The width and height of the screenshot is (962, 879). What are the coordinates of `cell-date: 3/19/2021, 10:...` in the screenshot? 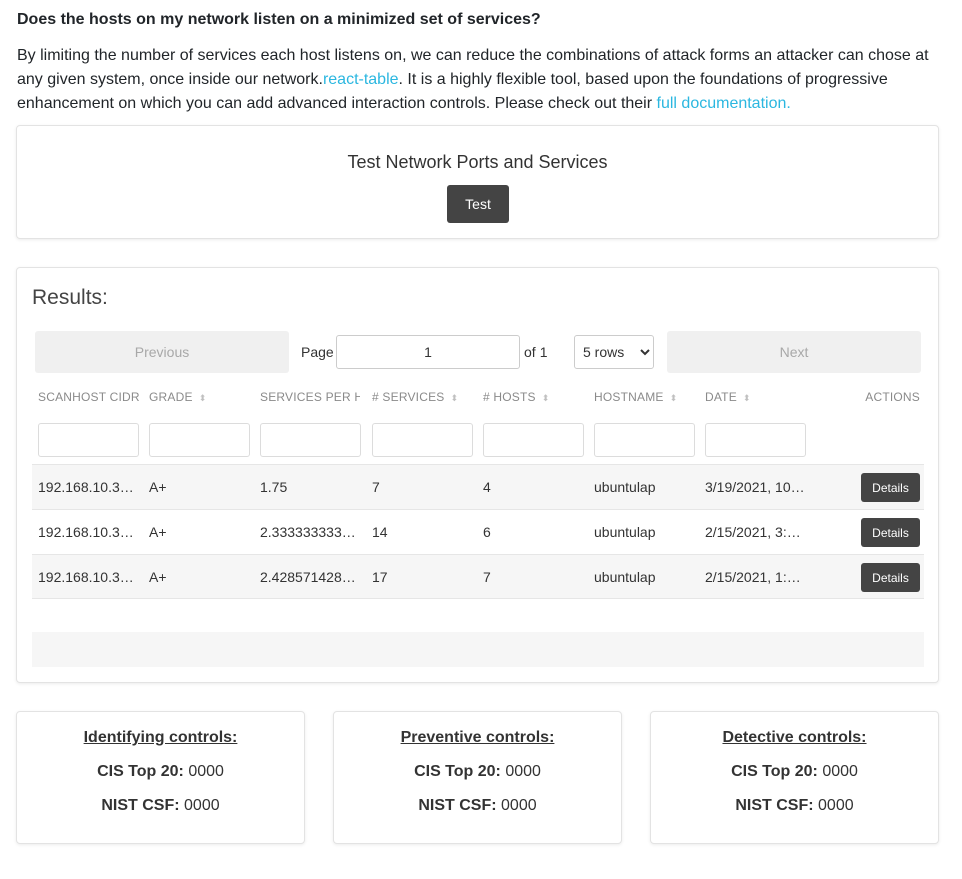 It's located at (755, 487).